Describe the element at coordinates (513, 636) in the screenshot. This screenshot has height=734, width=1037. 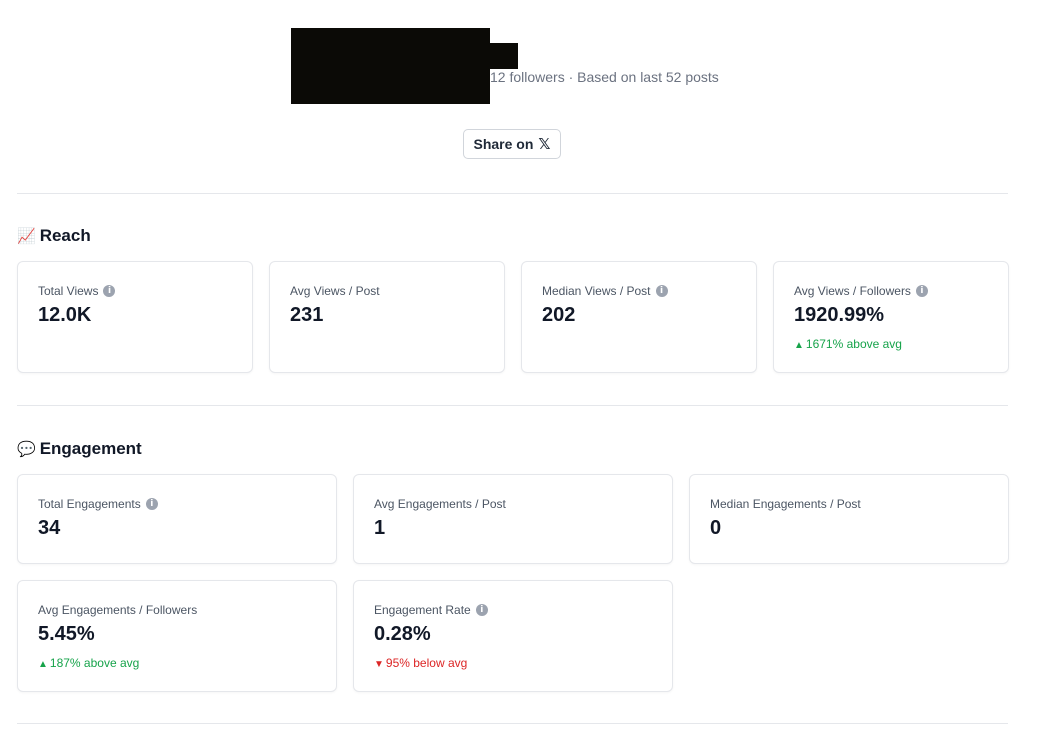
I see `metric-card-engagement-rate: Engagement Rate i 0.28% ▼ 95% below avg` at that location.